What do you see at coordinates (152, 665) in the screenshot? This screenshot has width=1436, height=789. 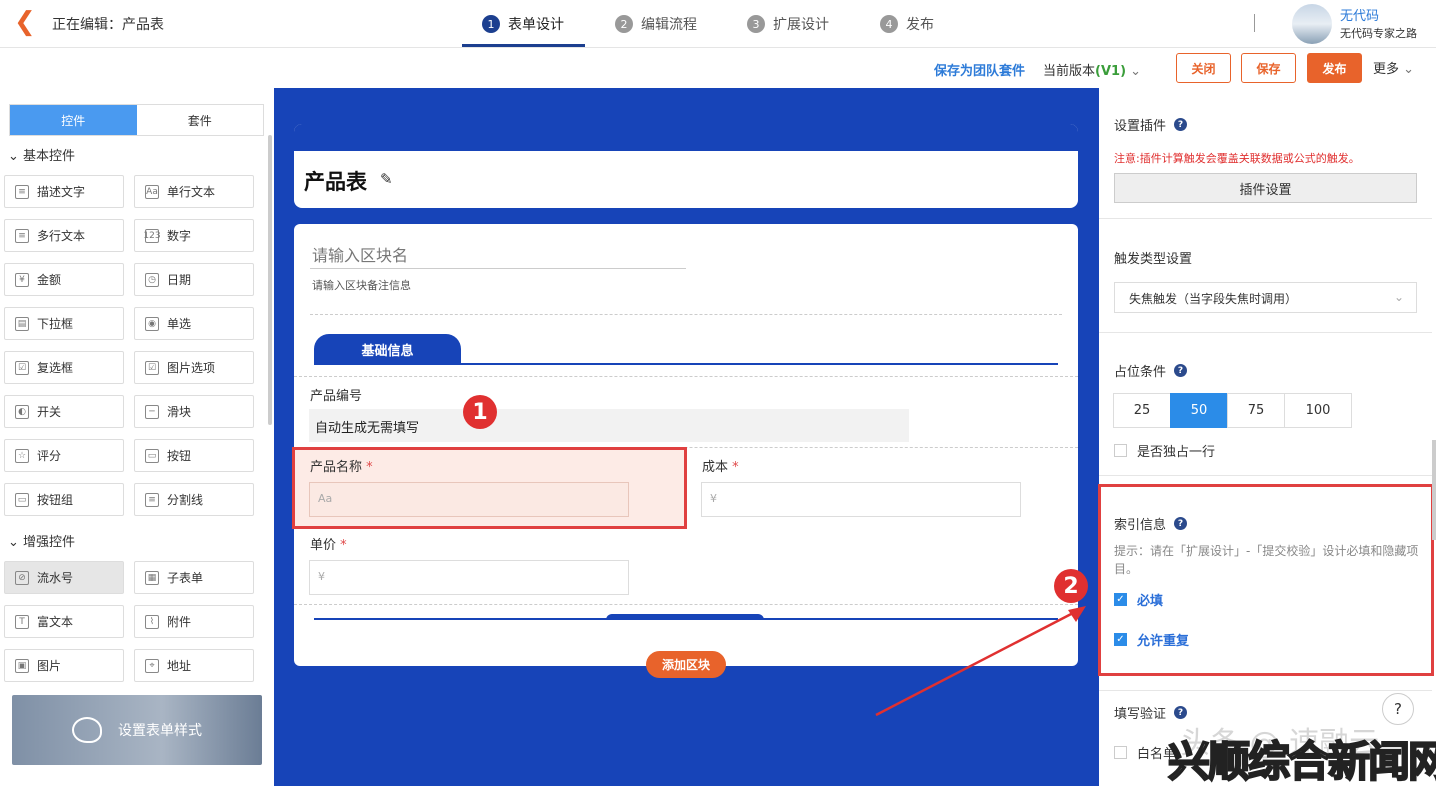 I see `control-icon: ⌖` at bounding box center [152, 665].